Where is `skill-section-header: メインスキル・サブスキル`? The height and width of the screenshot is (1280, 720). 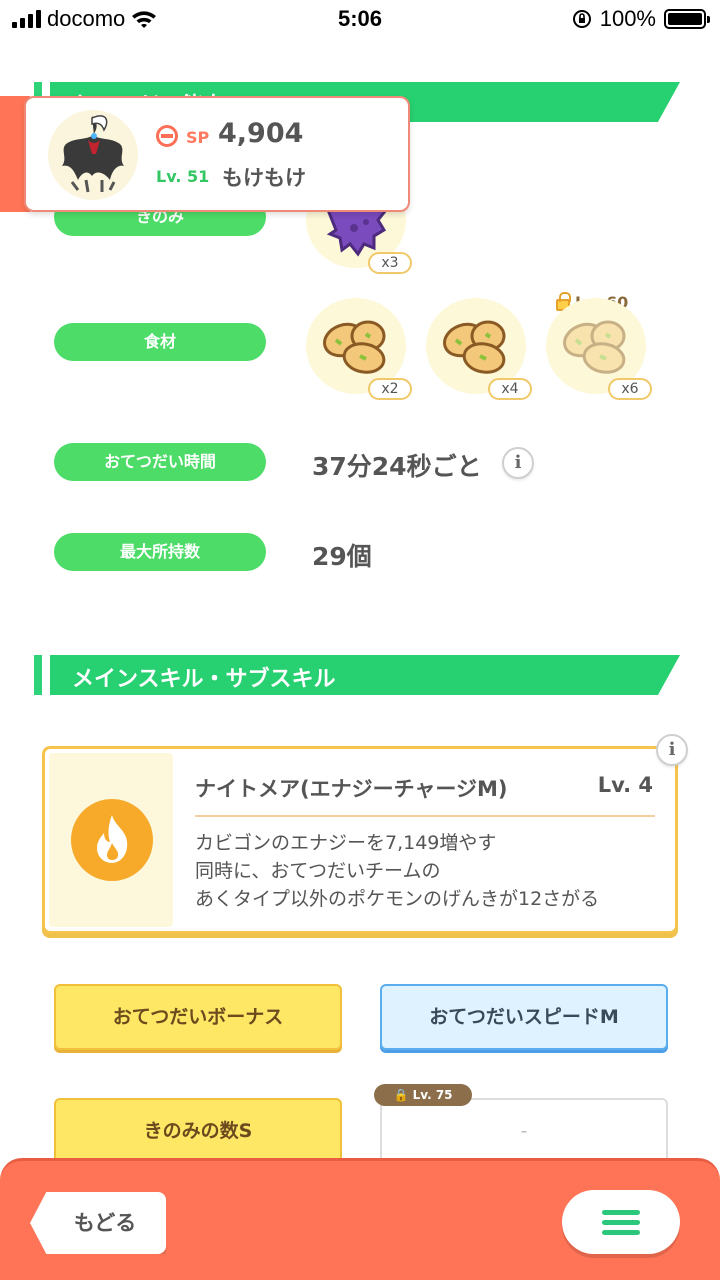
skill-section-header: メインスキル・サブスキル is located at coordinates (357, 675).